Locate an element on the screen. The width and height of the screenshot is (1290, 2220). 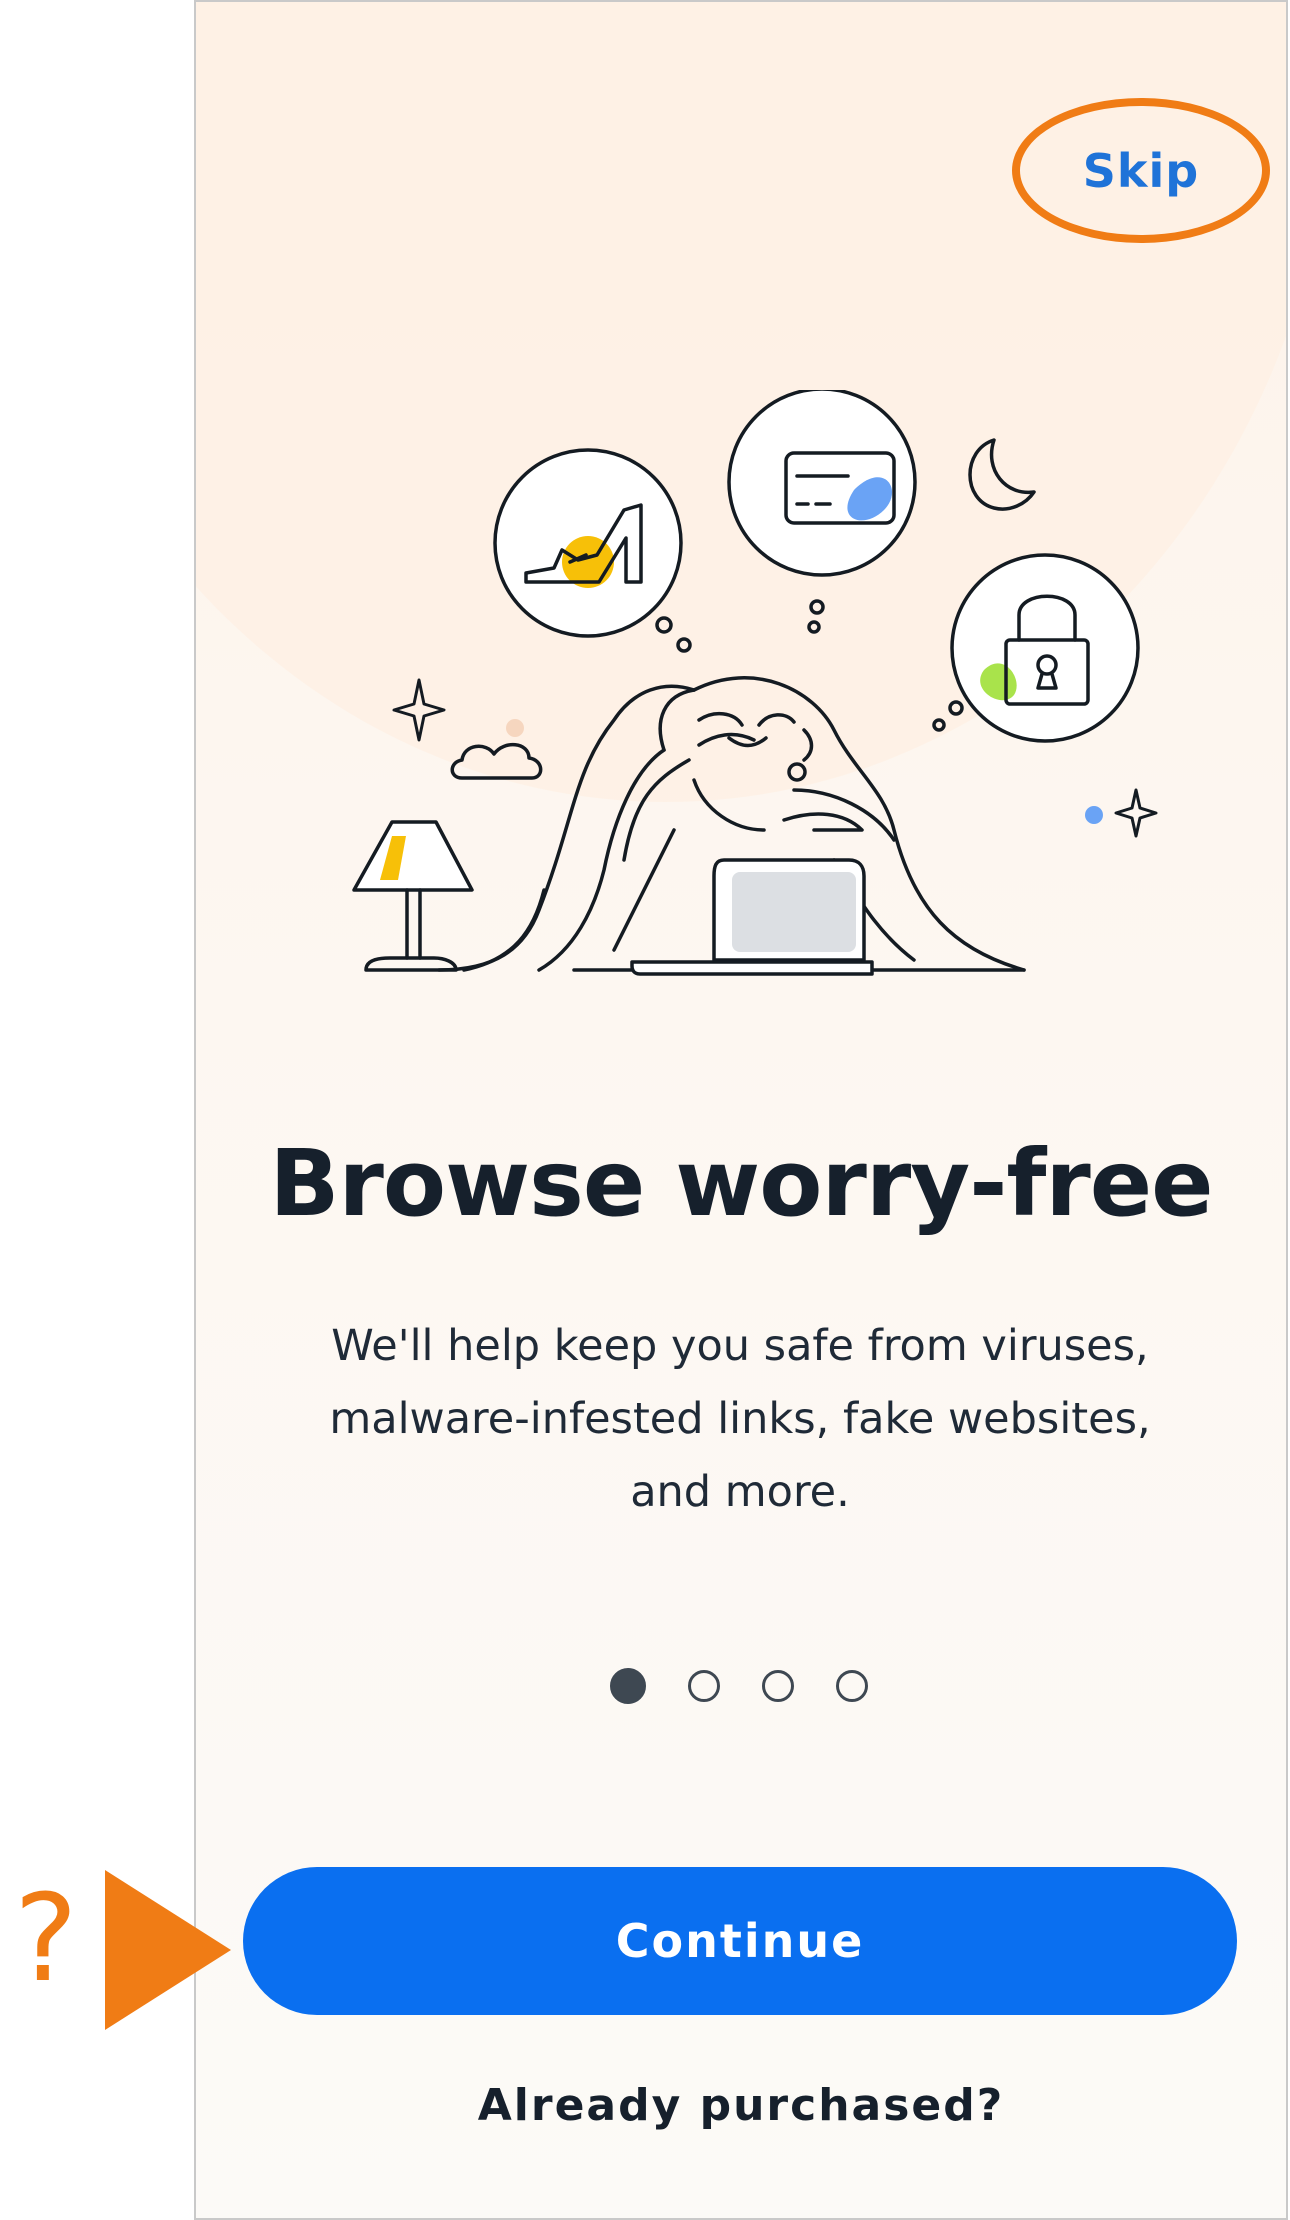
high-heel-shoe-icon is located at coordinates (588, 543).